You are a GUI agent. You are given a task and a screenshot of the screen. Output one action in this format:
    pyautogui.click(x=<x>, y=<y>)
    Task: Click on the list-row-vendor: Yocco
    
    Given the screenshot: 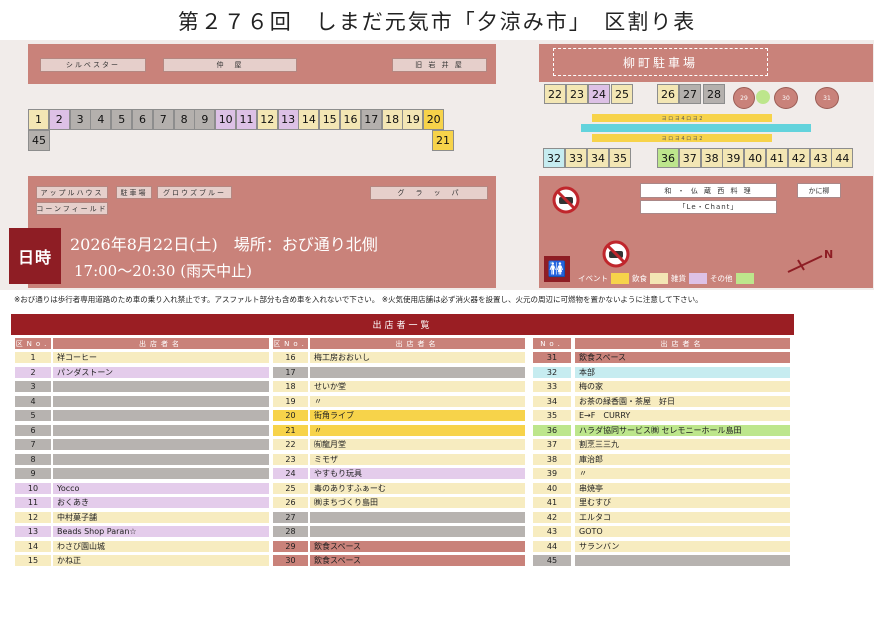 What is the action you would take?
    pyautogui.click(x=161, y=488)
    